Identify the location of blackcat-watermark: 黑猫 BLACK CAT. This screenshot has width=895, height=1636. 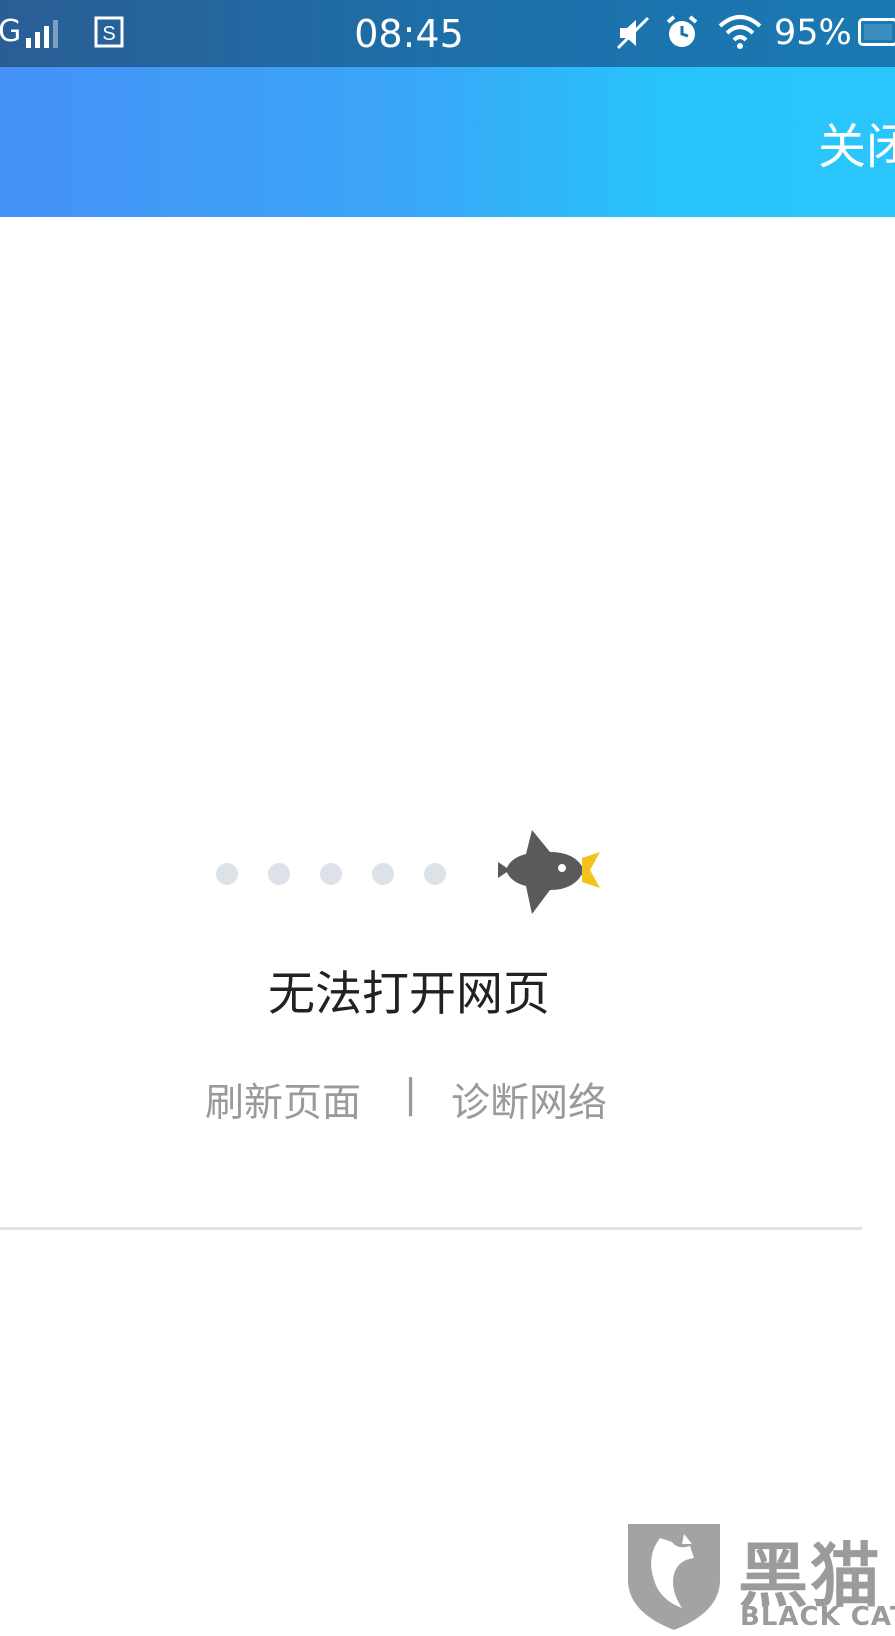
(758, 1577).